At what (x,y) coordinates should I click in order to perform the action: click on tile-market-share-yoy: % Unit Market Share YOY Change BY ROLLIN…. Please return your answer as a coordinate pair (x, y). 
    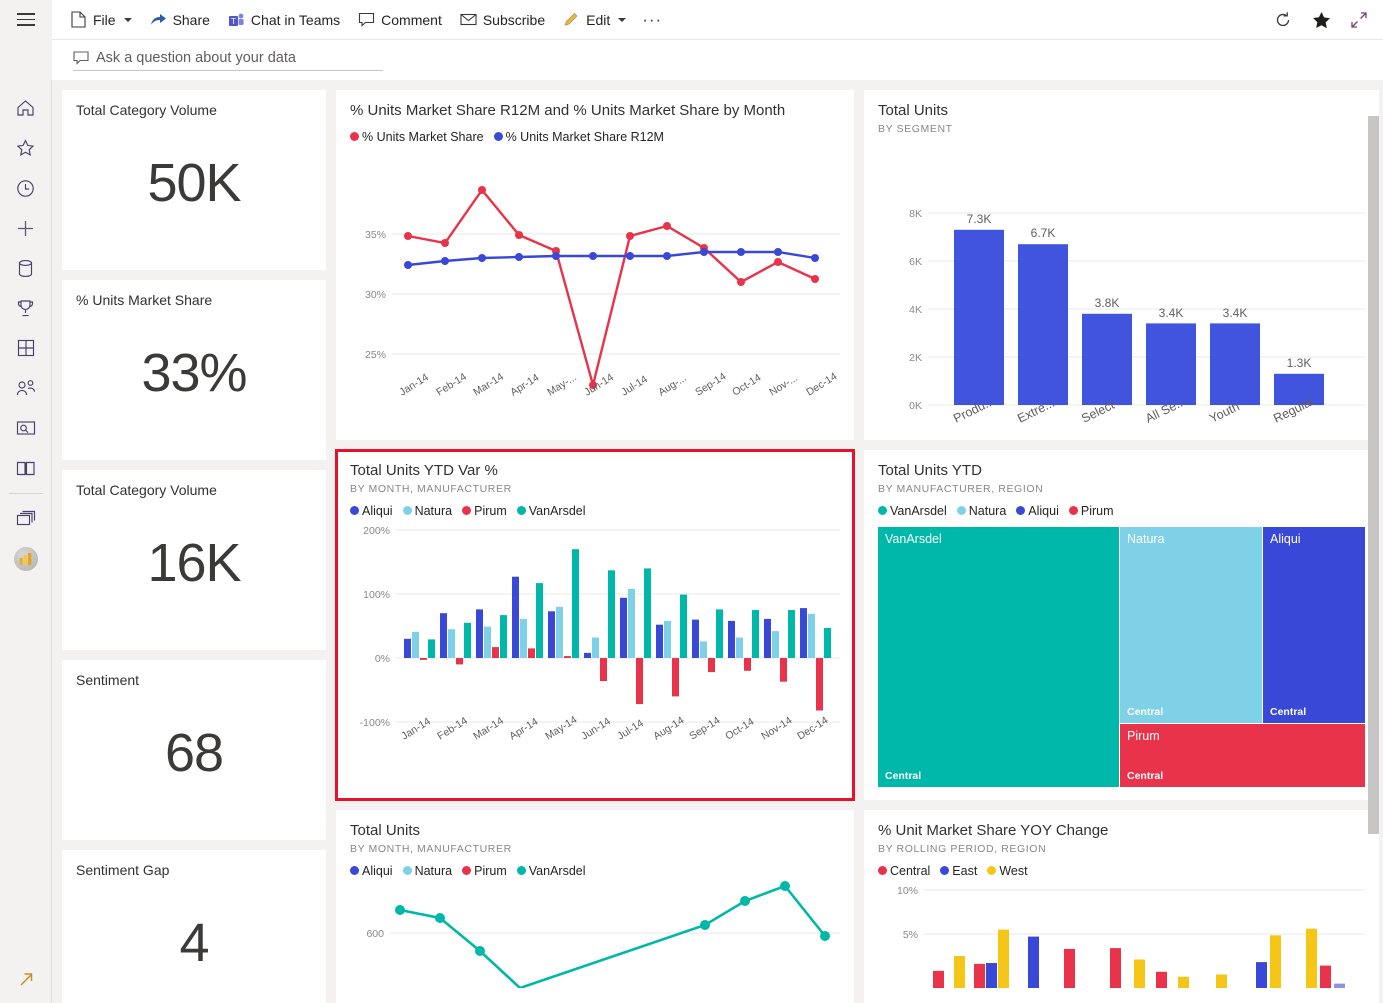
    Looking at the image, I should click on (1121, 906).